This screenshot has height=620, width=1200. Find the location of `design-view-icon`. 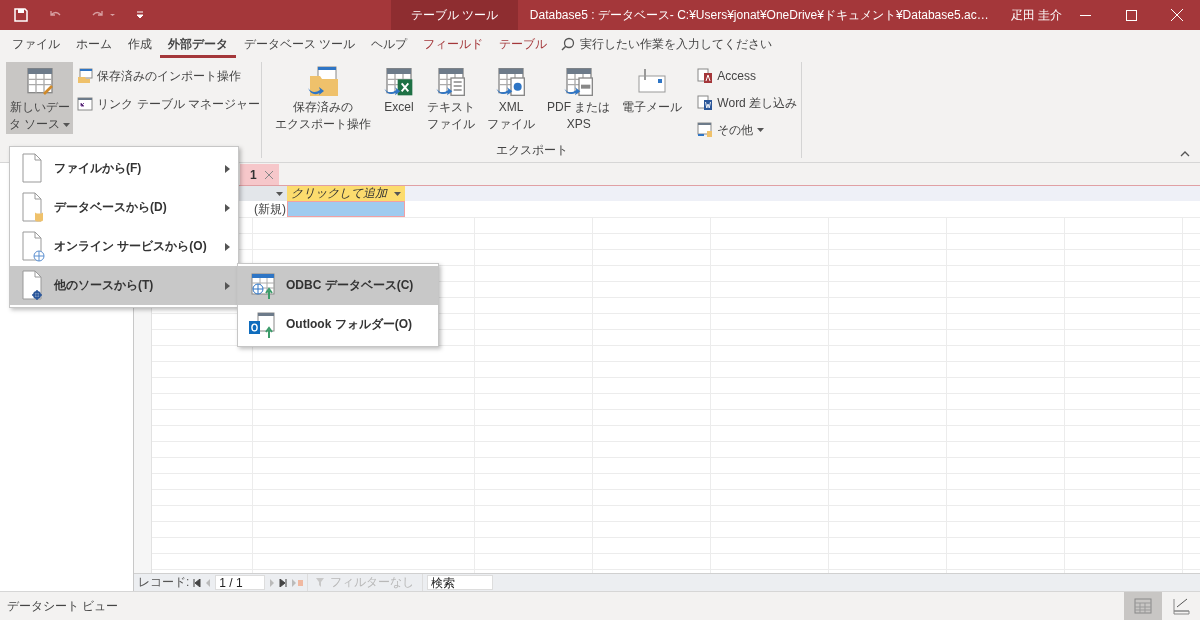

design-view-icon is located at coordinates (1181, 606).